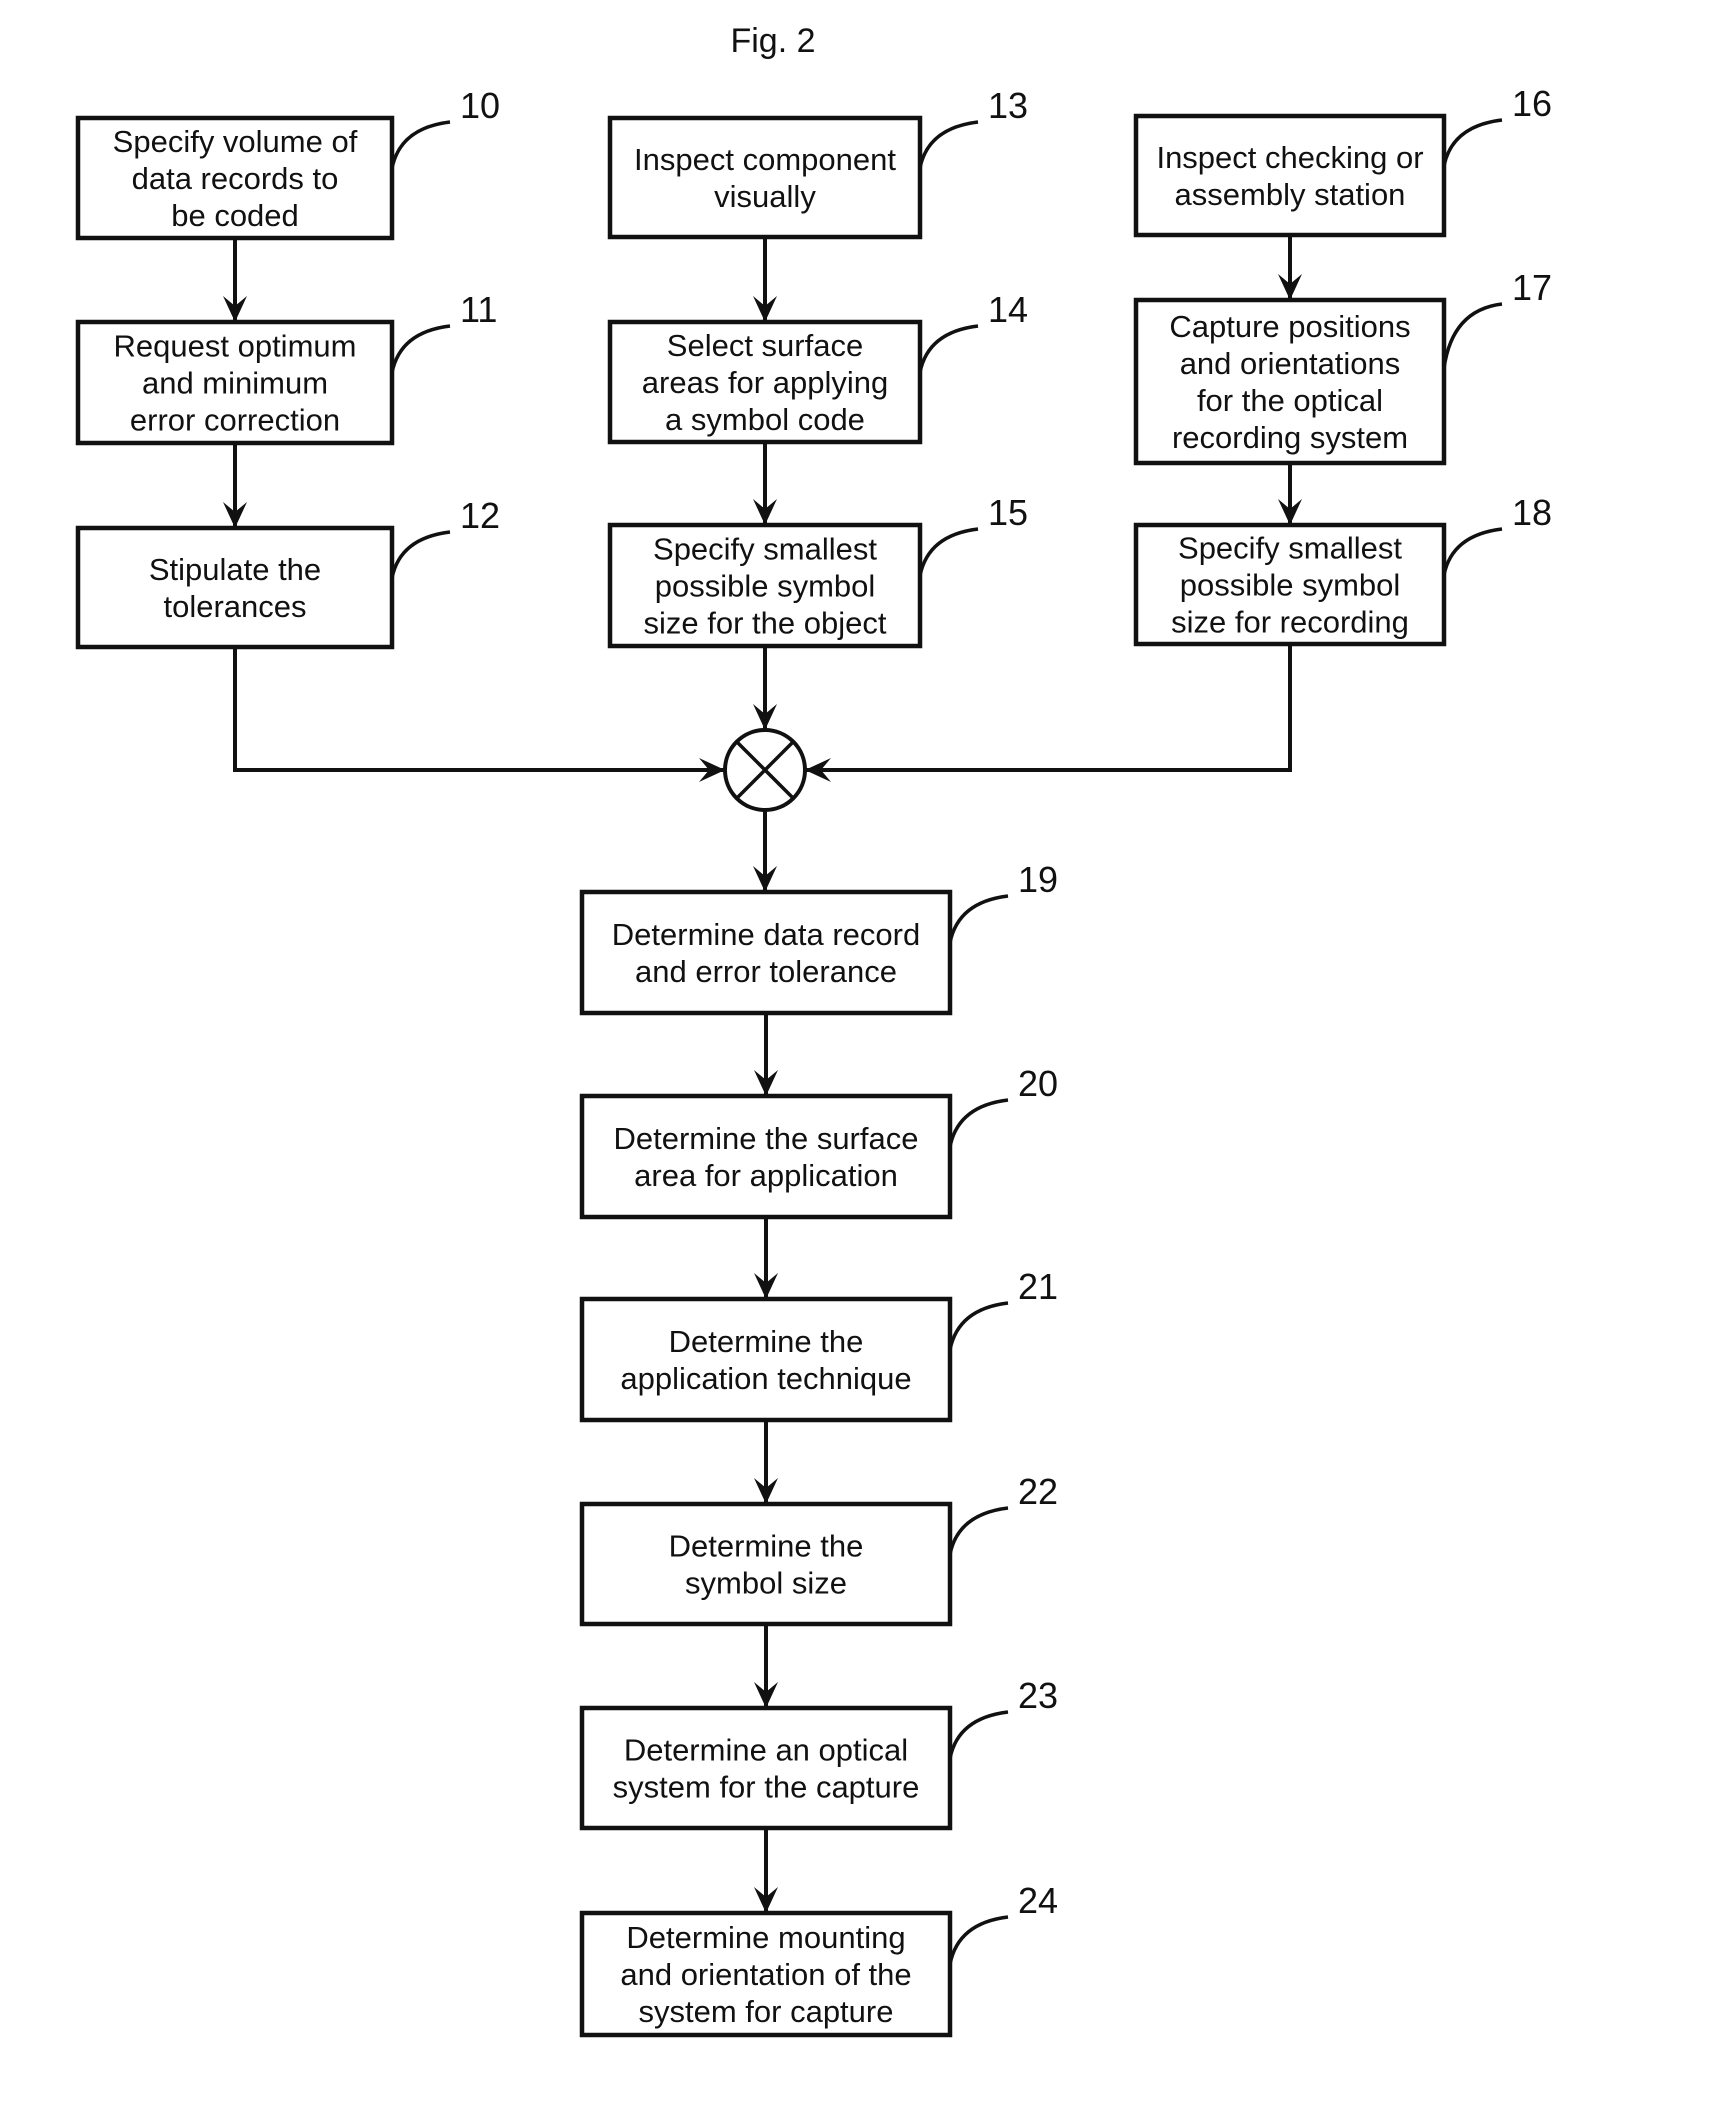  I want to click on reference-numeral: 22, so click(1038, 1491).